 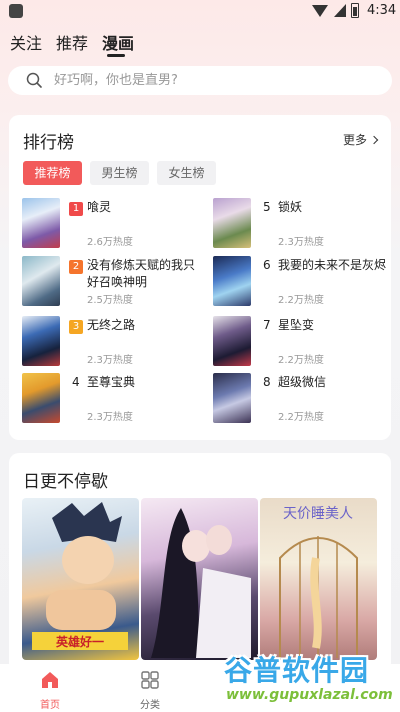 What do you see at coordinates (201, 583) in the screenshot?
I see `cover-art-romance` at bounding box center [201, 583].